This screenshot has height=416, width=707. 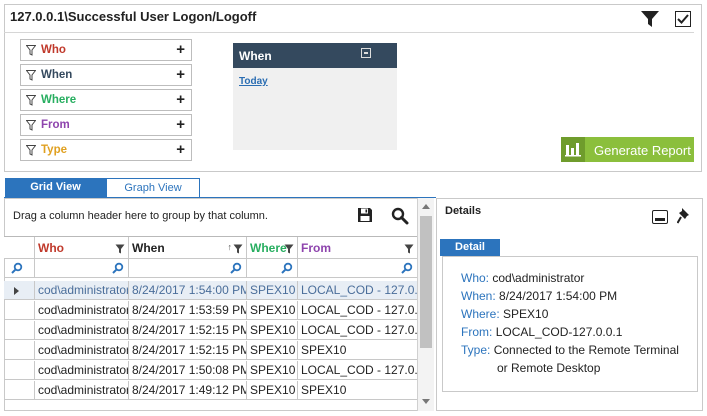 I want to click on filter-cell-from, so click(x=357, y=268).